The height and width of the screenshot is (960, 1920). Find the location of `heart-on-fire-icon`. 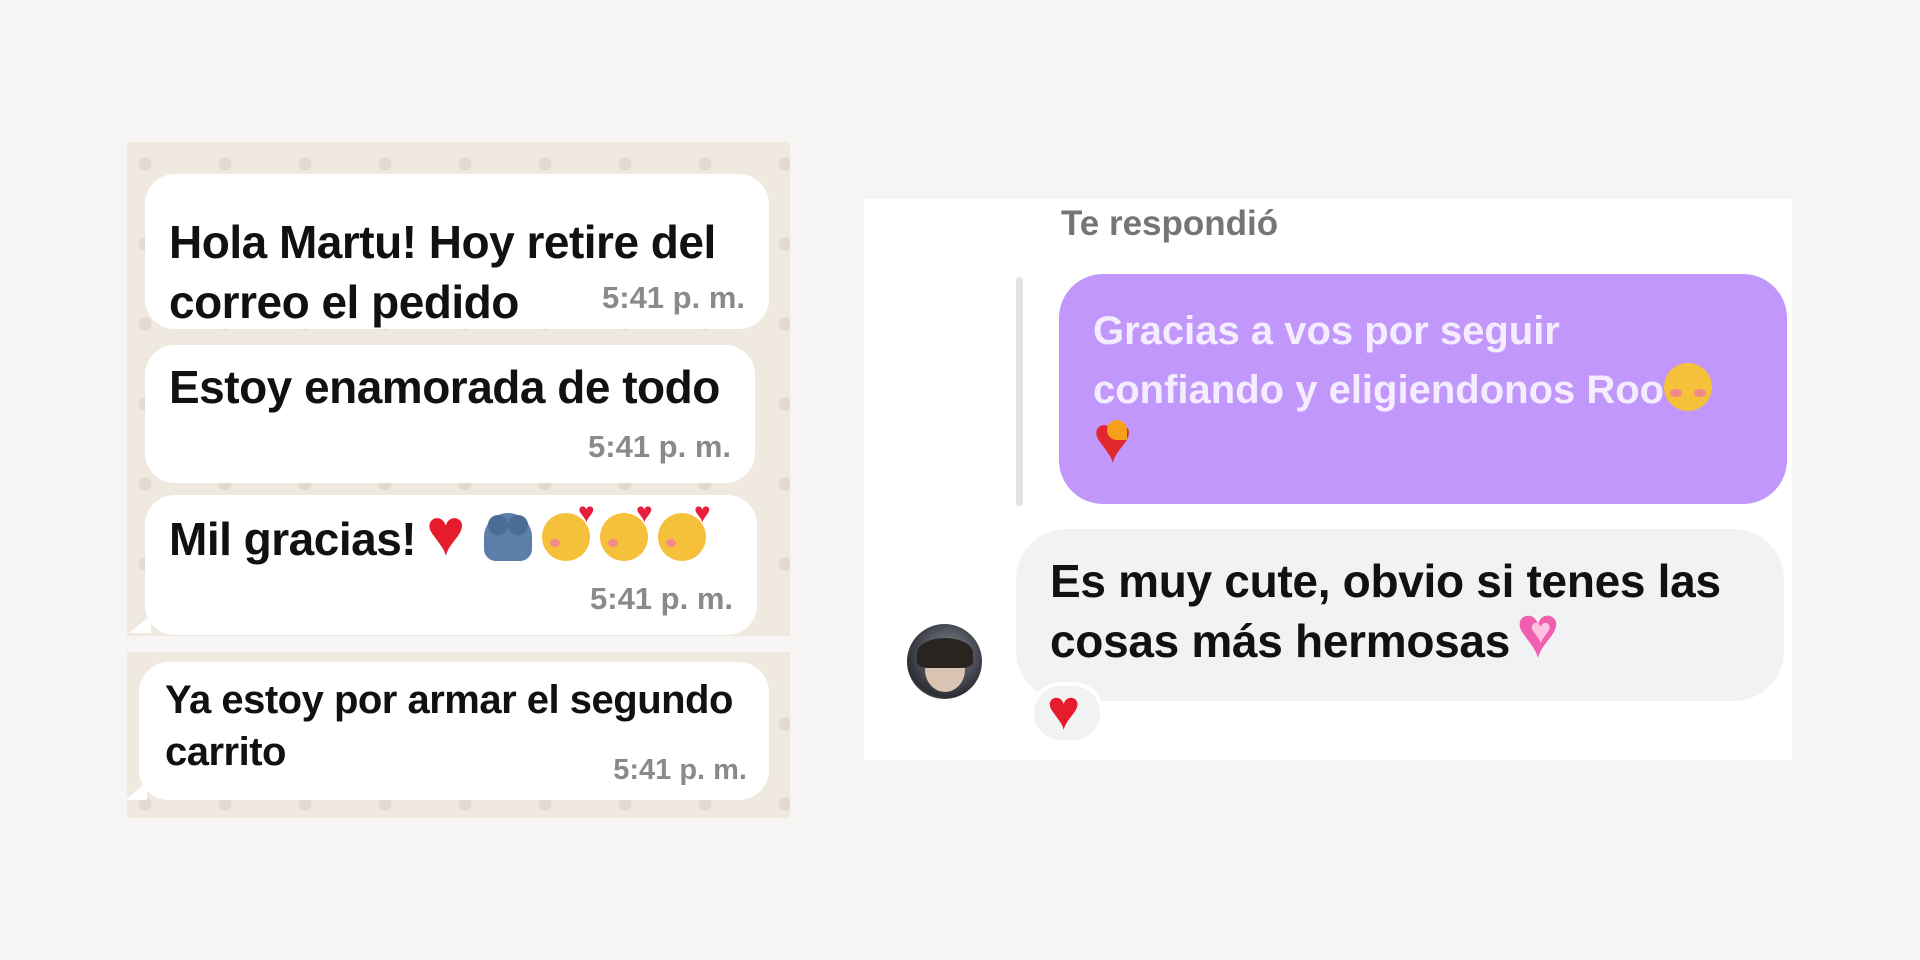

heart-on-fire-icon is located at coordinates (1118, 439).